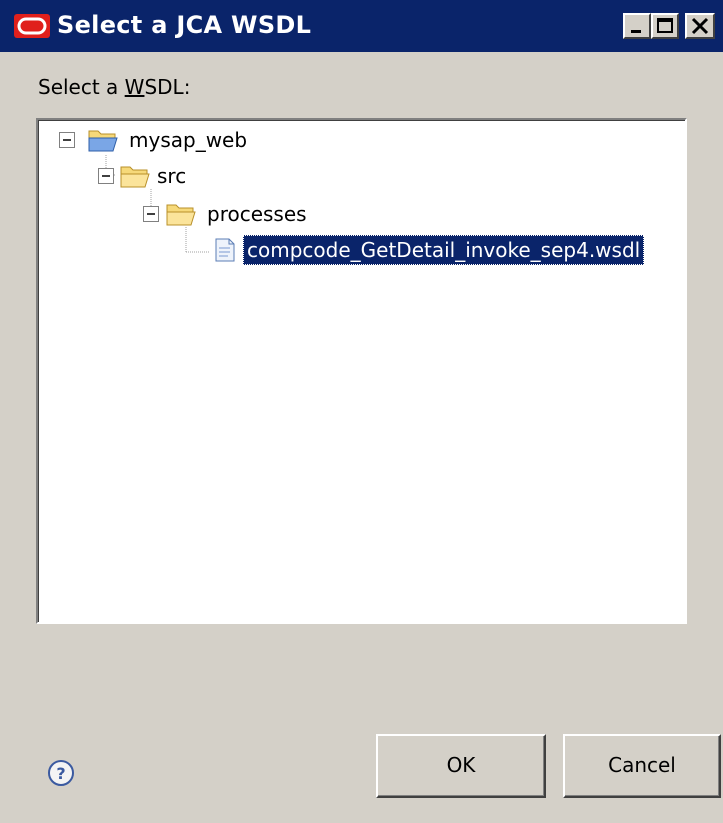 The height and width of the screenshot is (823, 723). Describe the element at coordinates (32, 26) in the screenshot. I see `oracle-app-icon` at that location.